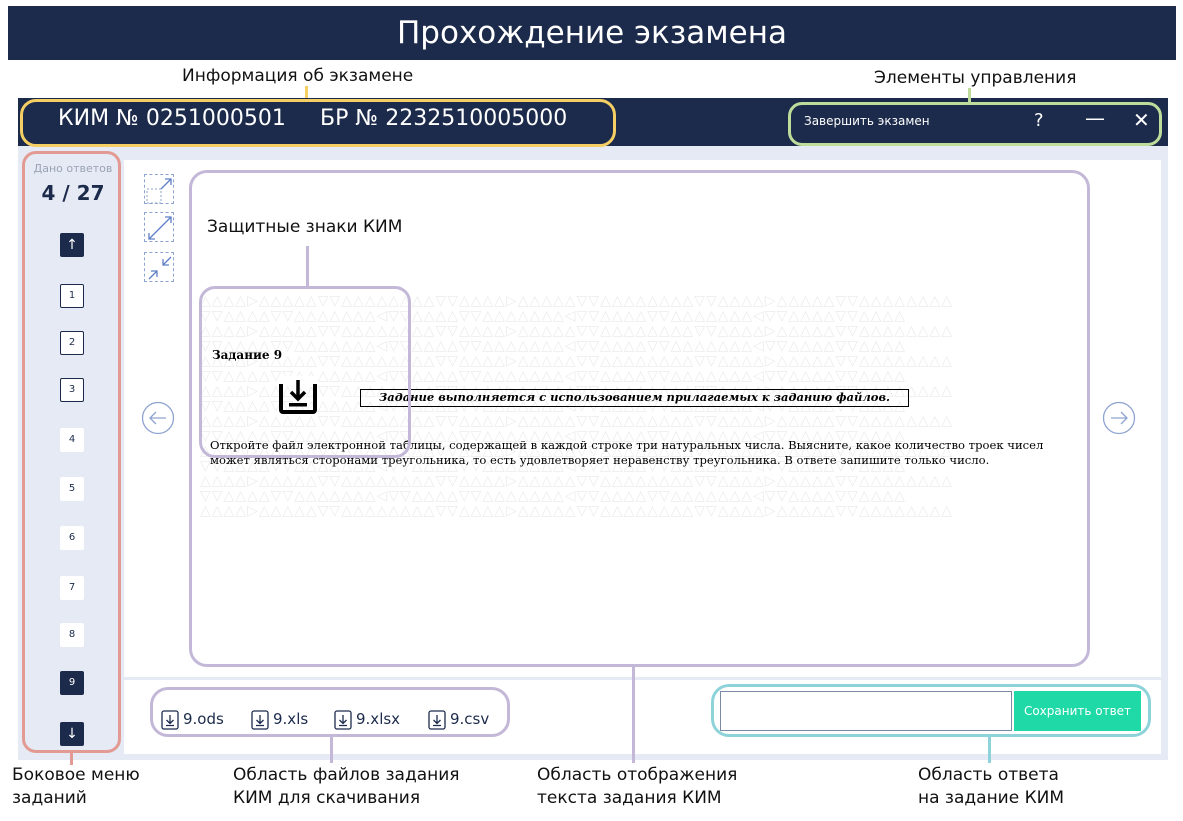 The width and height of the screenshot is (1183, 821). I want to click on answer-outline, so click(931, 710).